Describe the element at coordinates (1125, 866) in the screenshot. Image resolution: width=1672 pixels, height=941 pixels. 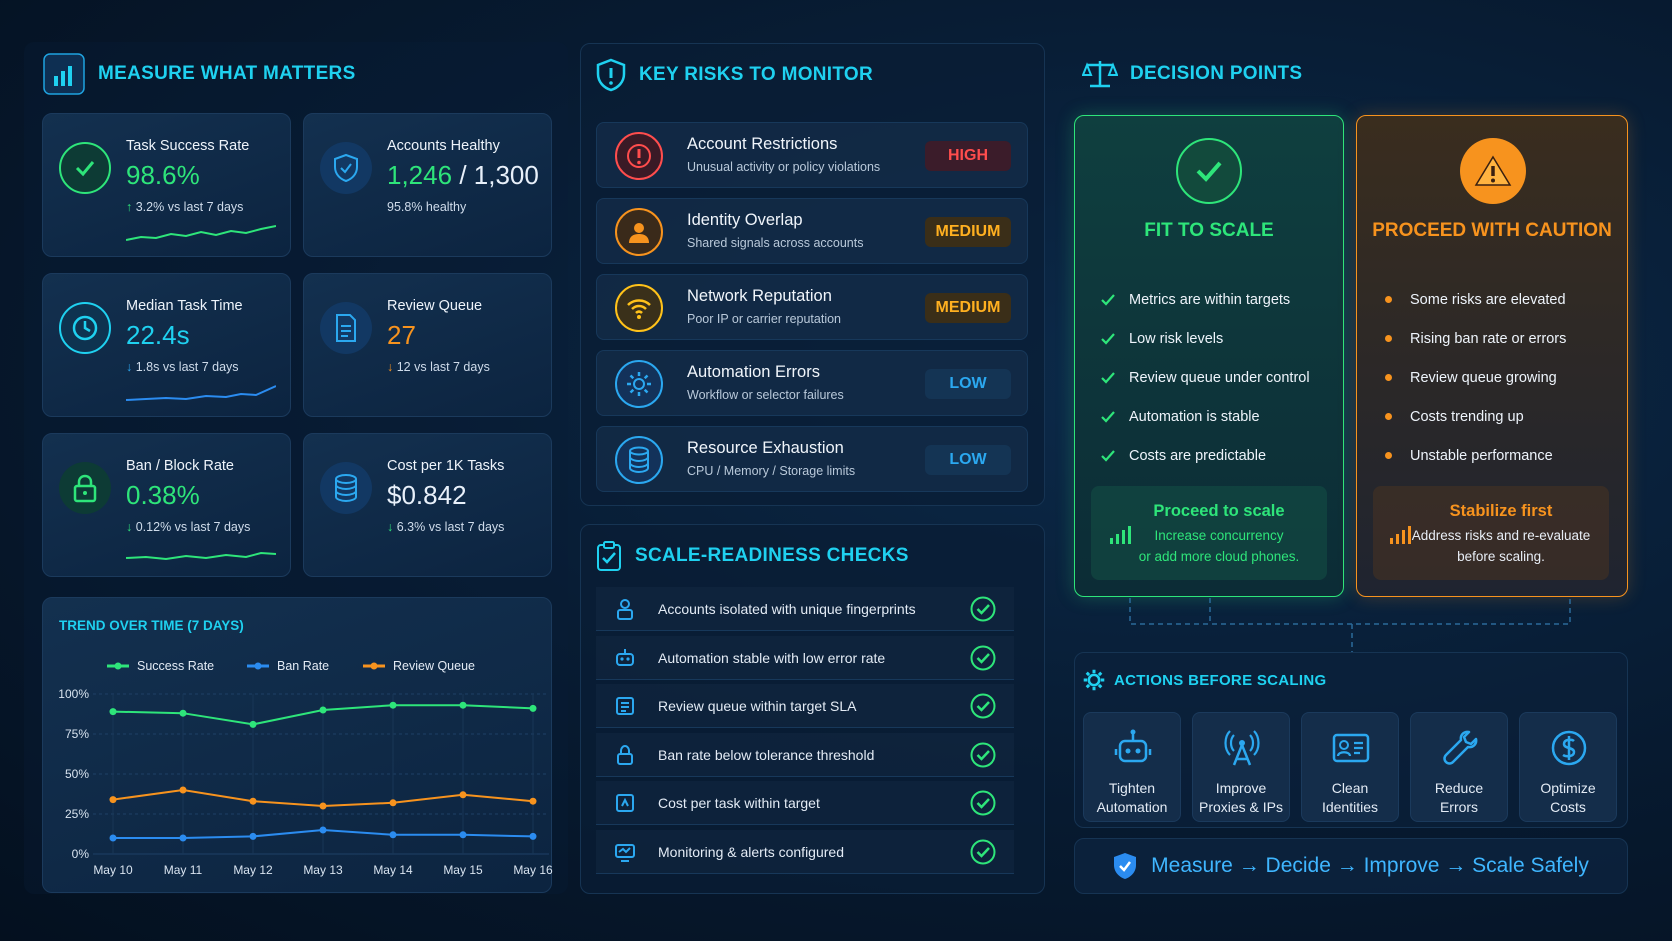
I see `shield-check-icon` at that location.